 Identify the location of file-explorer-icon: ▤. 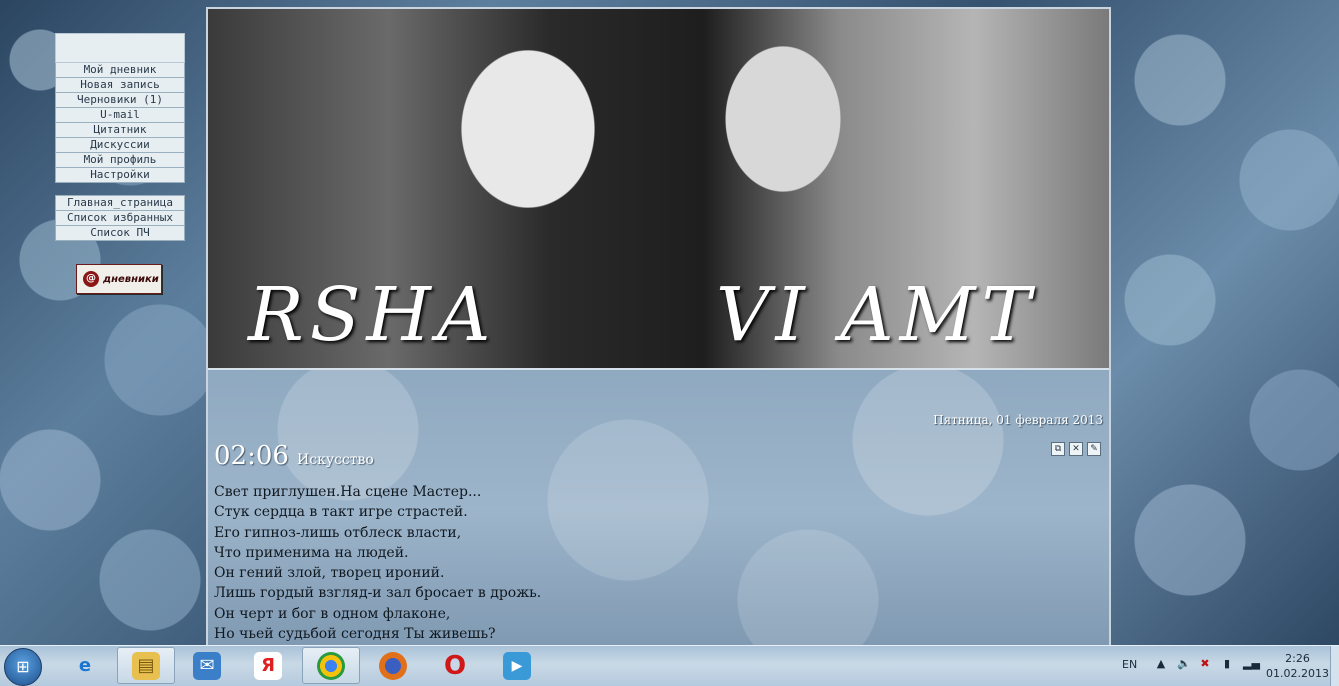
(146, 665).